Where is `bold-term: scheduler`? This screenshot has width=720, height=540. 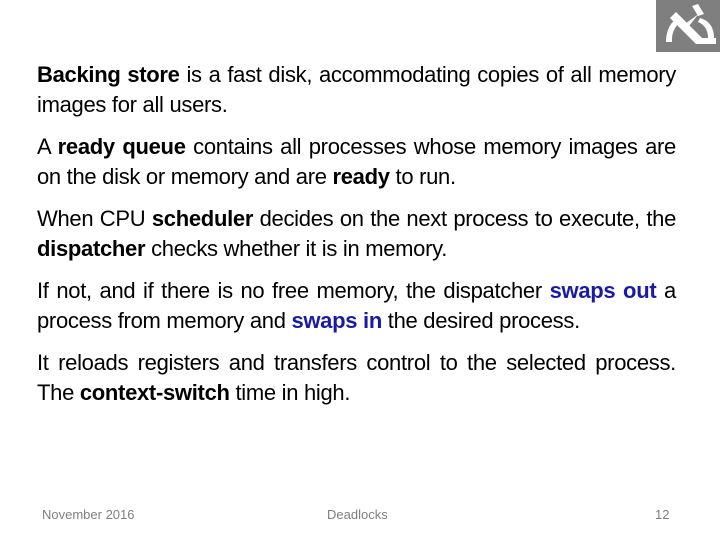 bold-term: scheduler is located at coordinates (202, 218).